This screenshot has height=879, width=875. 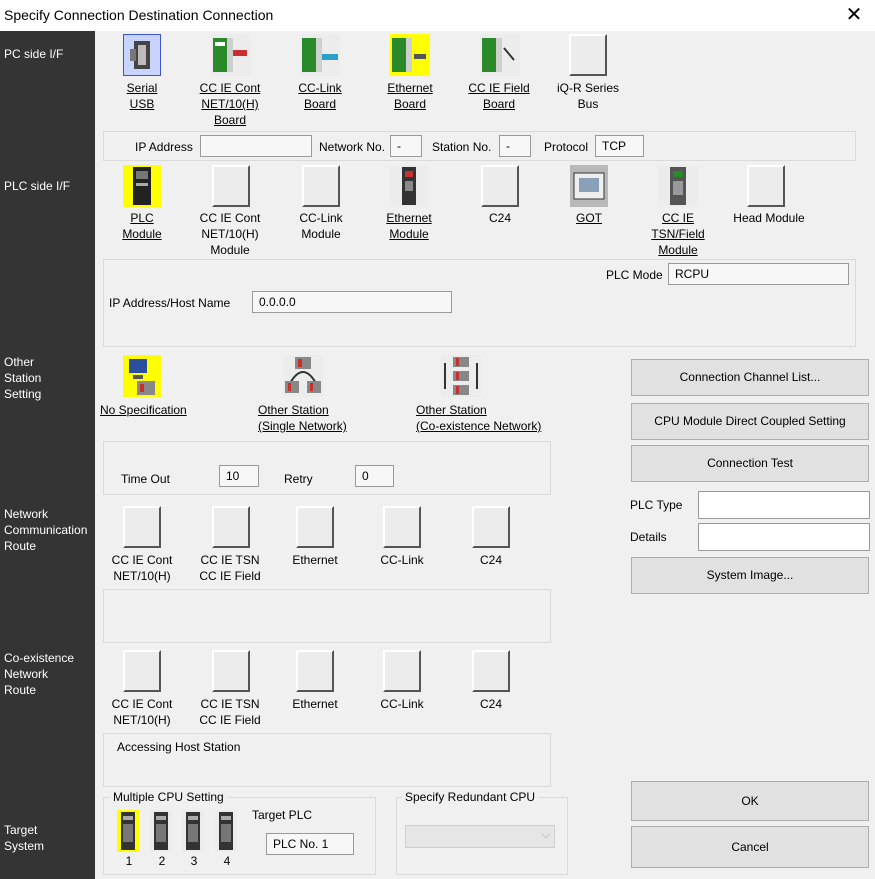 I want to click on sidebar-label-line: Co-existence, so click(x=39, y=658).